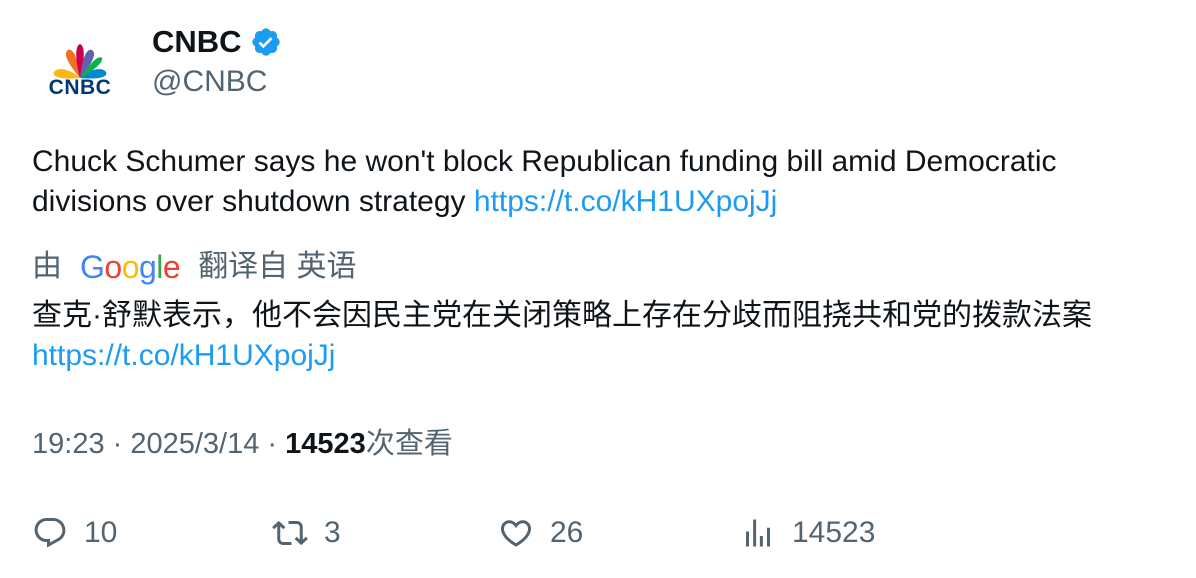  I want to click on retweet-button: 3, so click(306, 533).